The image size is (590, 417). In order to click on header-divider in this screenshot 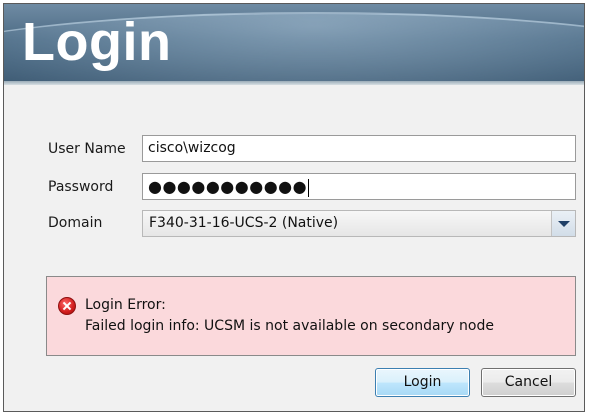, I will do `click(294, 83)`.